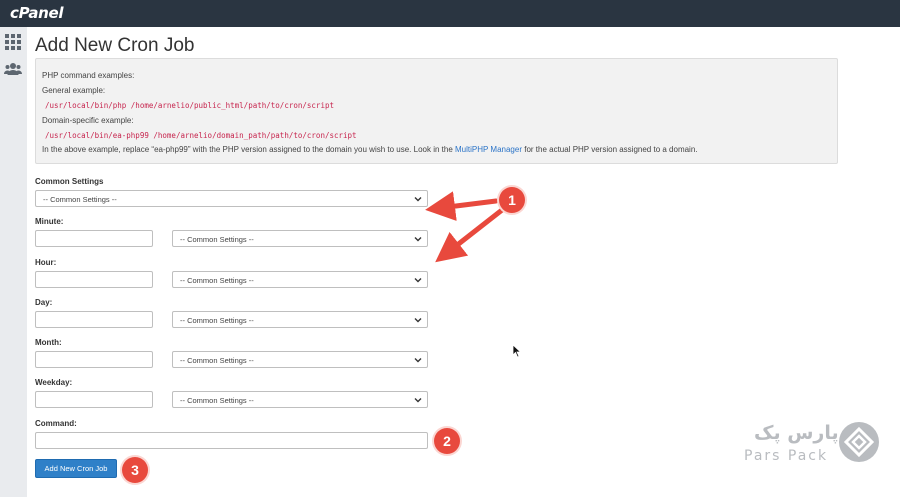 Image resolution: width=900 pixels, height=497 pixels. I want to click on month-label: Month:, so click(48, 342).